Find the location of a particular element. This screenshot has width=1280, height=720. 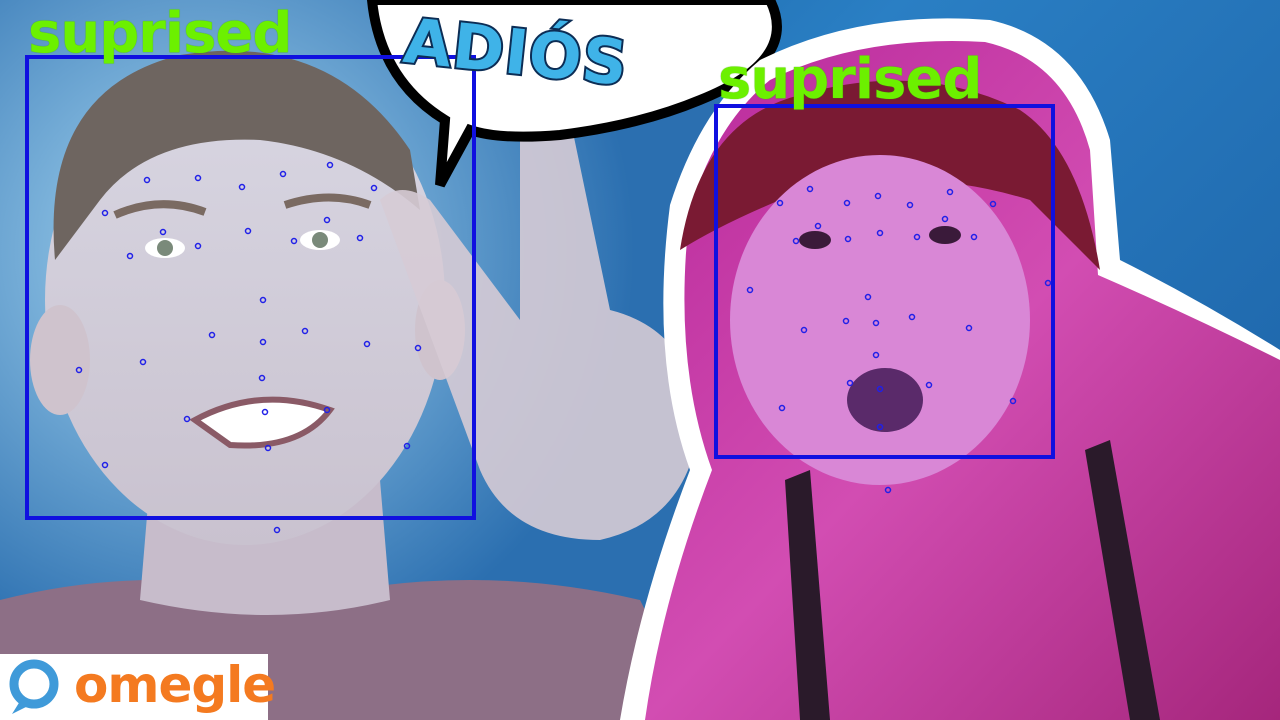

emotion-label-left: suprised is located at coordinates (160, 33).